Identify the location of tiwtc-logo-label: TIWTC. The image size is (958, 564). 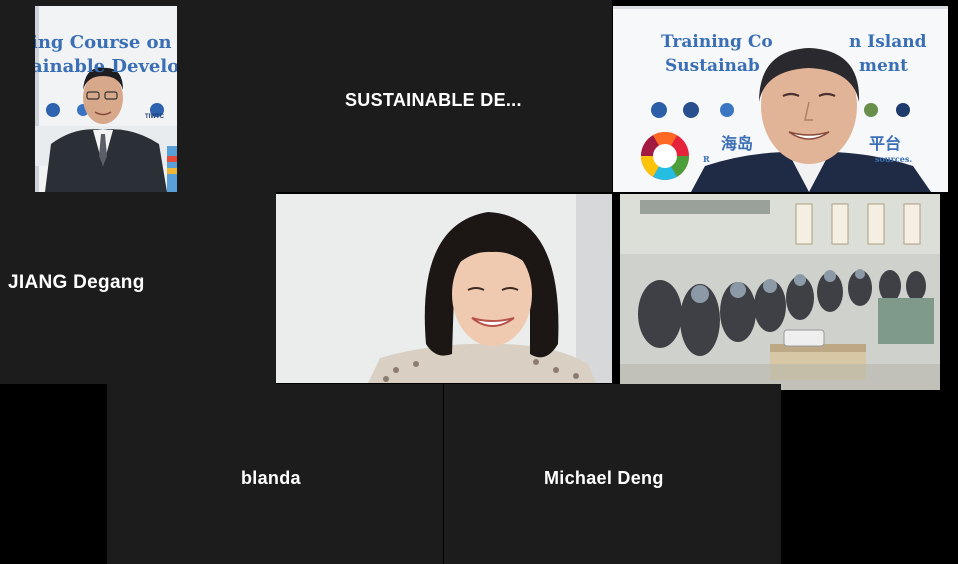
(154, 117).